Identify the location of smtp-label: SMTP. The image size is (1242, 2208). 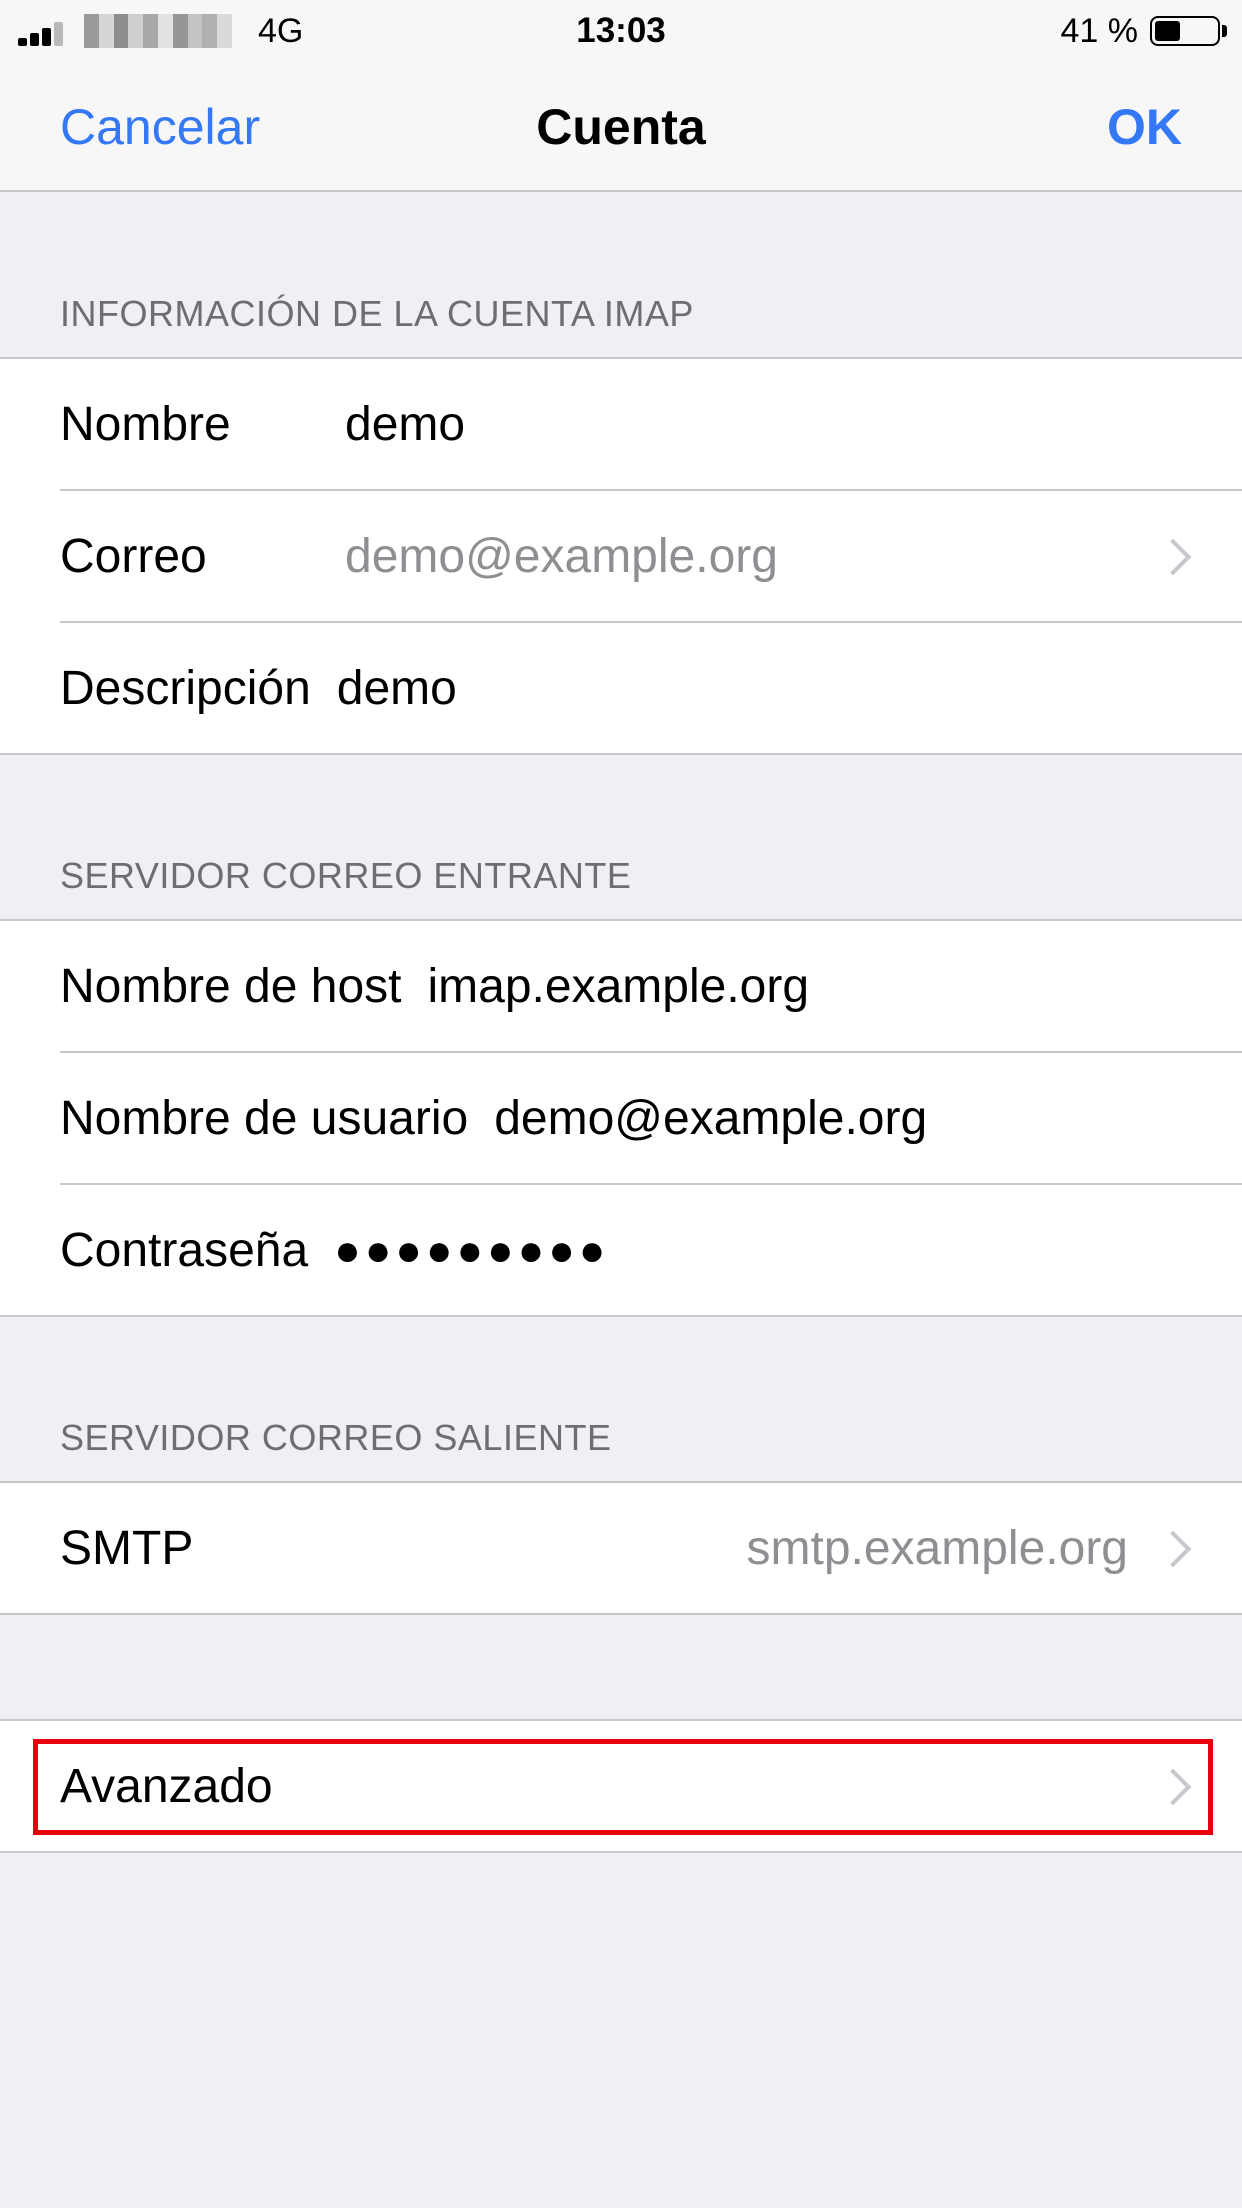
(127, 1548).